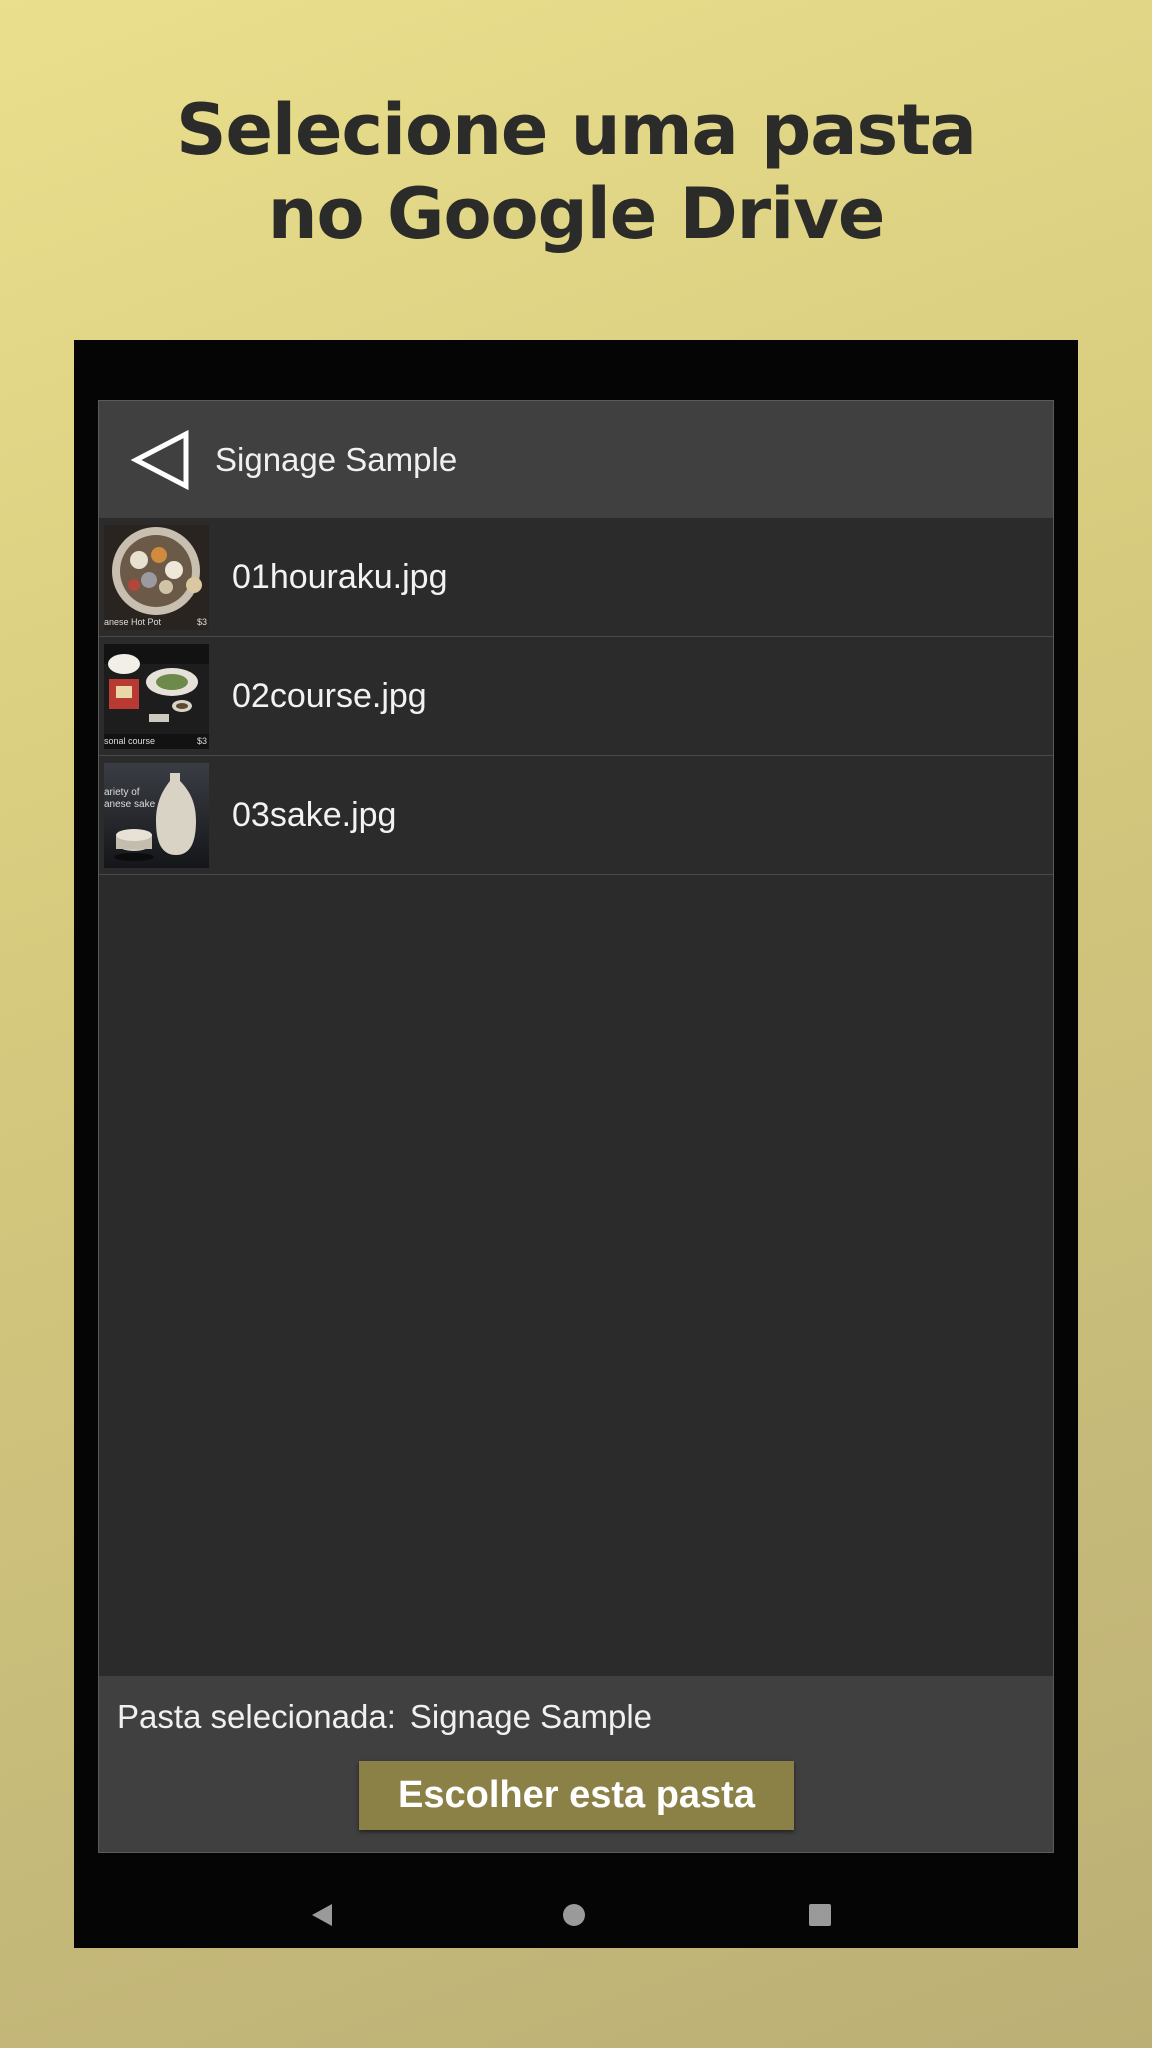  Describe the element at coordinates (133, 621) in the screenshot. I see `thumb-caption: anese Hot Pot` at that location.